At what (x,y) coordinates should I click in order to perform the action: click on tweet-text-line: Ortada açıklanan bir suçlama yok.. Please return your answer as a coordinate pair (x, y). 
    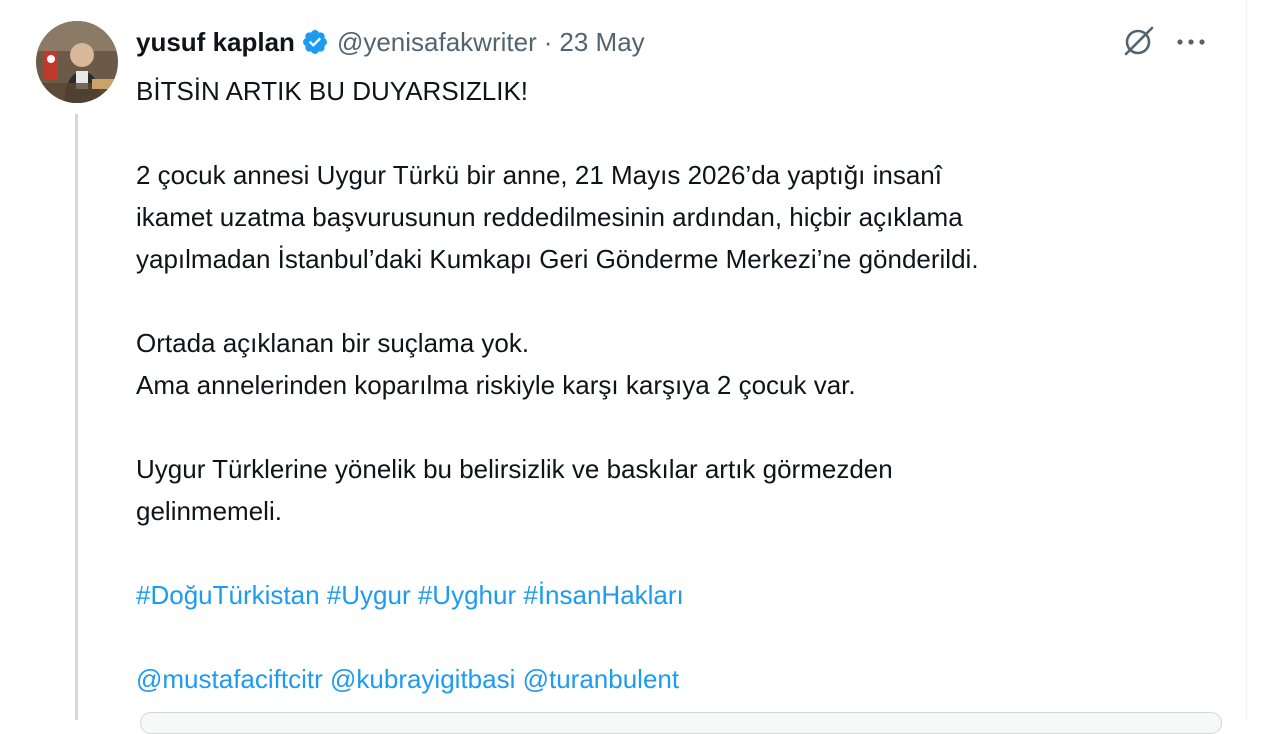
    Looking at the image, I should click on (333, 343).